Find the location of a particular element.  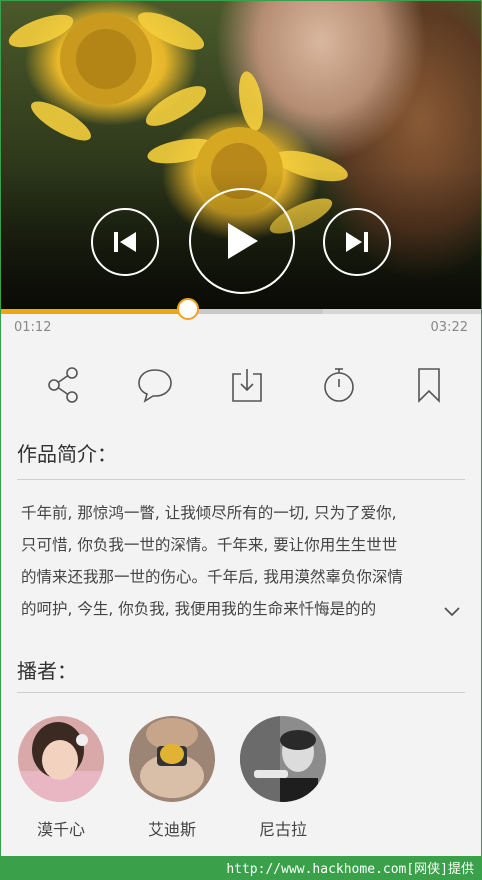

intro-line: 的情来还我那一世的伤心。千年后, 我用漠然辜负你深情 is located at coordinates (212, 577).